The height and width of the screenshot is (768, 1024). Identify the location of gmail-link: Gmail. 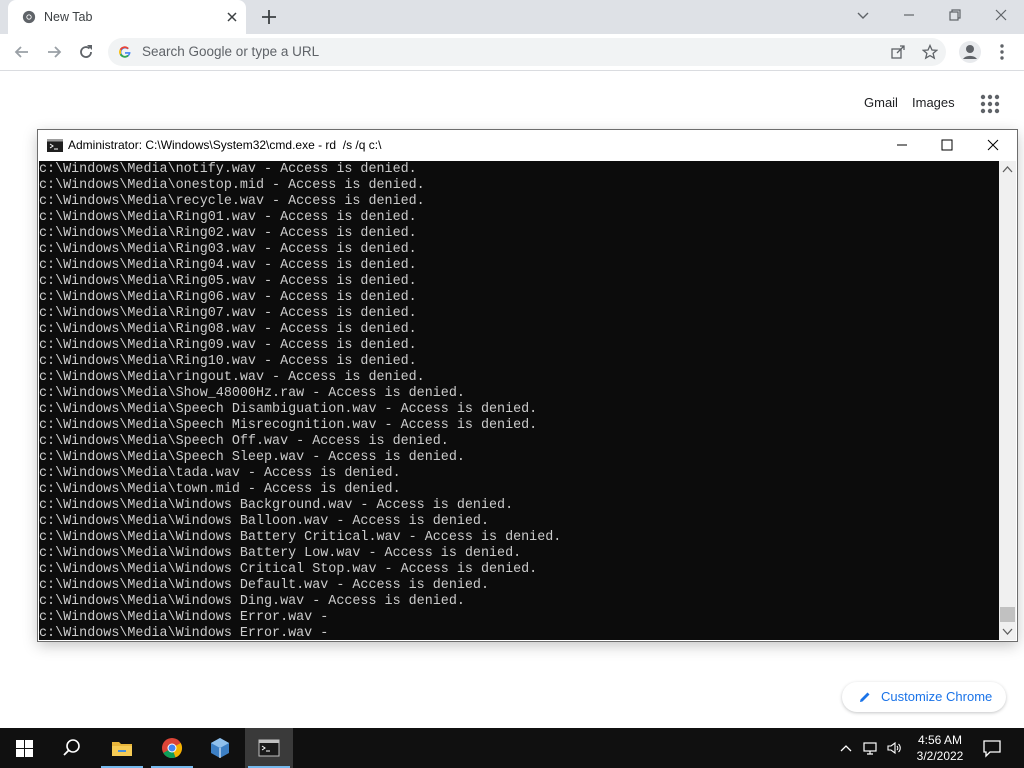
(881, 102).